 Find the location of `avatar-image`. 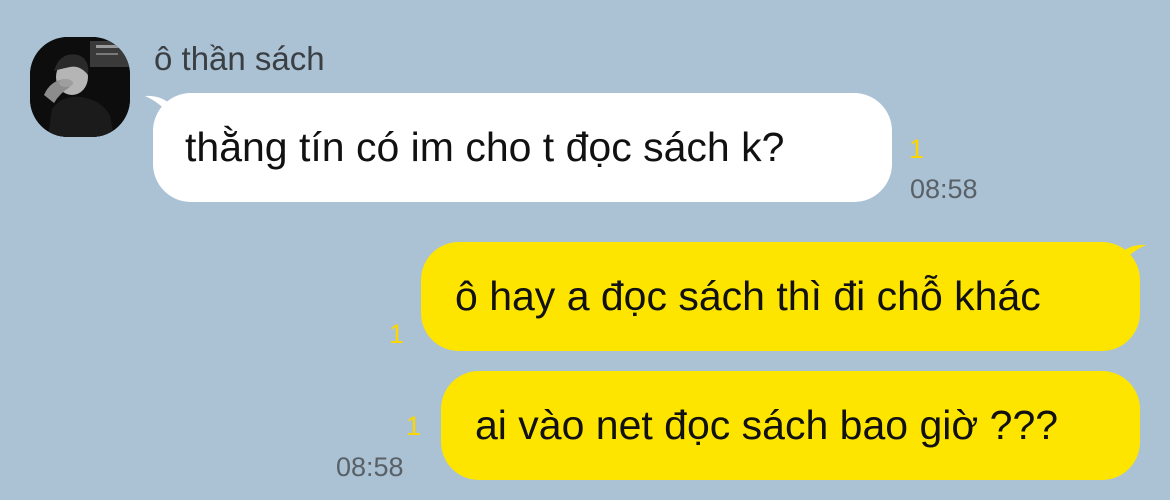

avatar-image is located at coordinates (80, 87).